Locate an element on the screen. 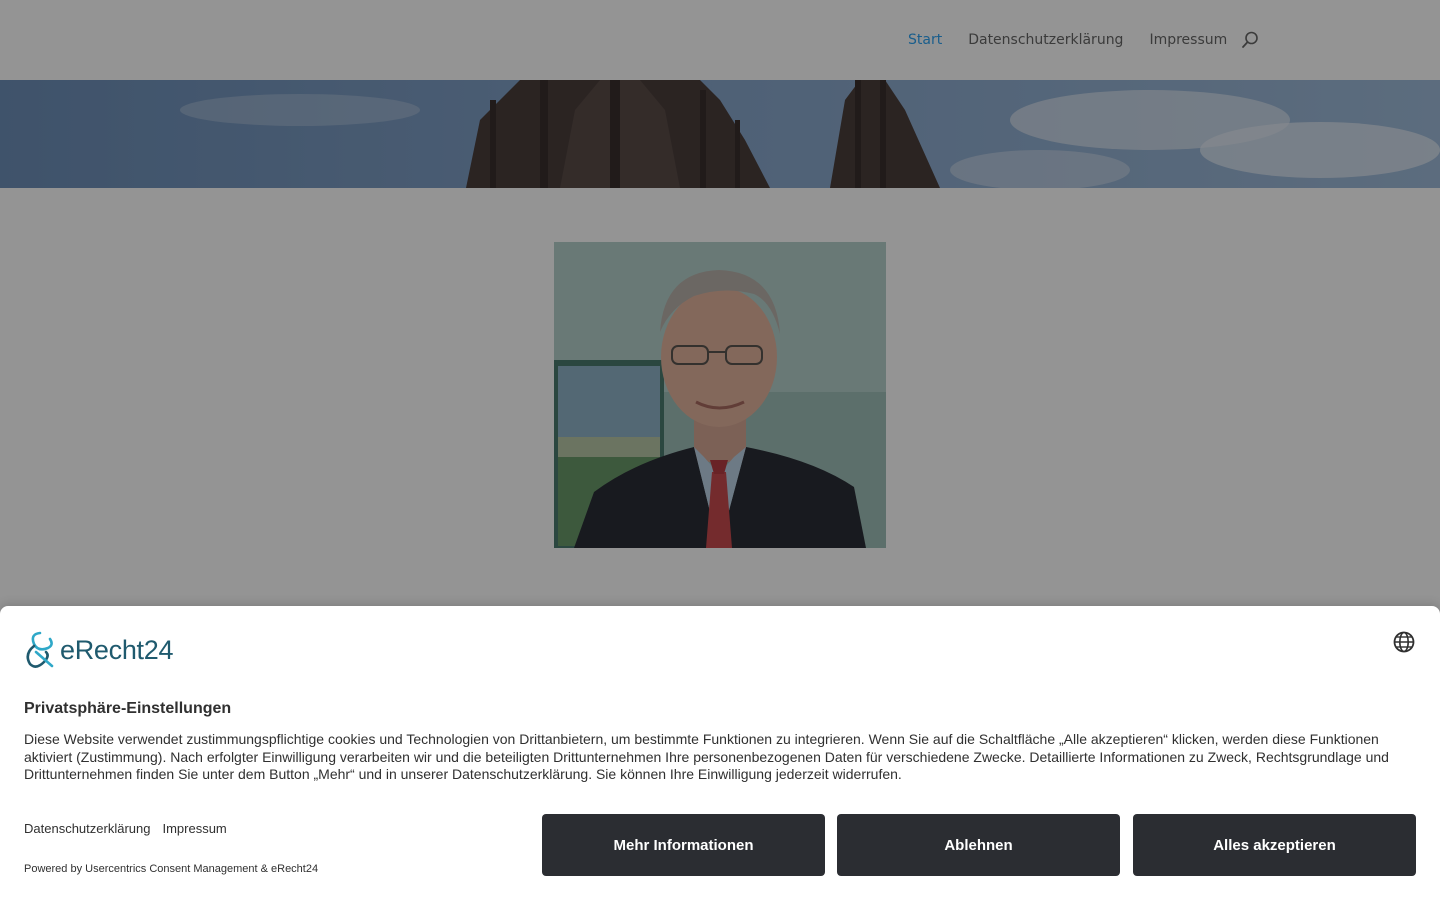 The height and width of the screenshot is (900, 1440). globe-icon is located at coordinates (1404, 642).